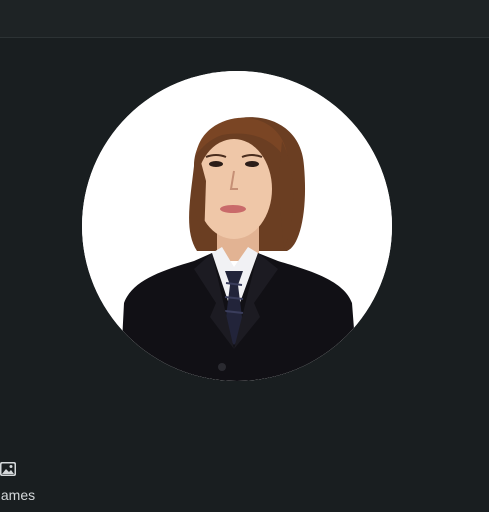 The height and width of the screenshot is (512, 489). Describe the element at coordinates (8, 469) in the screenshot. I see `photo-icon` at that location.